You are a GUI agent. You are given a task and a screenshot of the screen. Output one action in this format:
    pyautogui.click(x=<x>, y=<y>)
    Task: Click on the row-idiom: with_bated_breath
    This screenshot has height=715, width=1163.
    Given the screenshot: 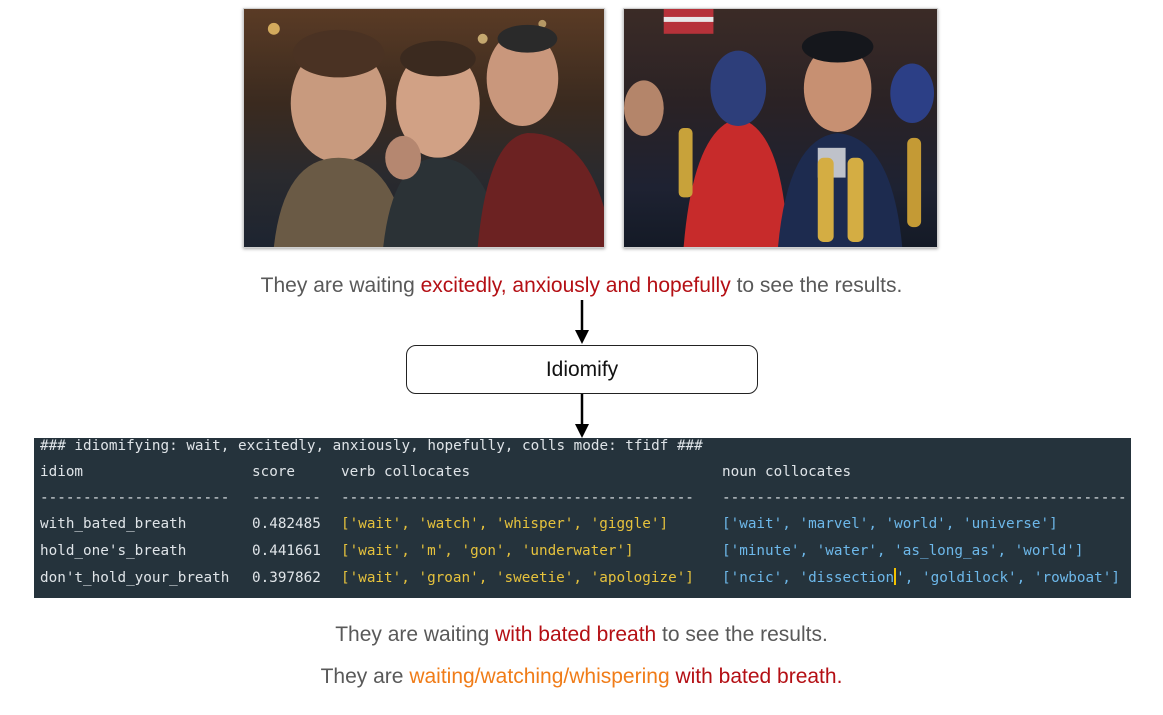 What is the action you would take?
    pyautogui.click(x=113, y=524)
    